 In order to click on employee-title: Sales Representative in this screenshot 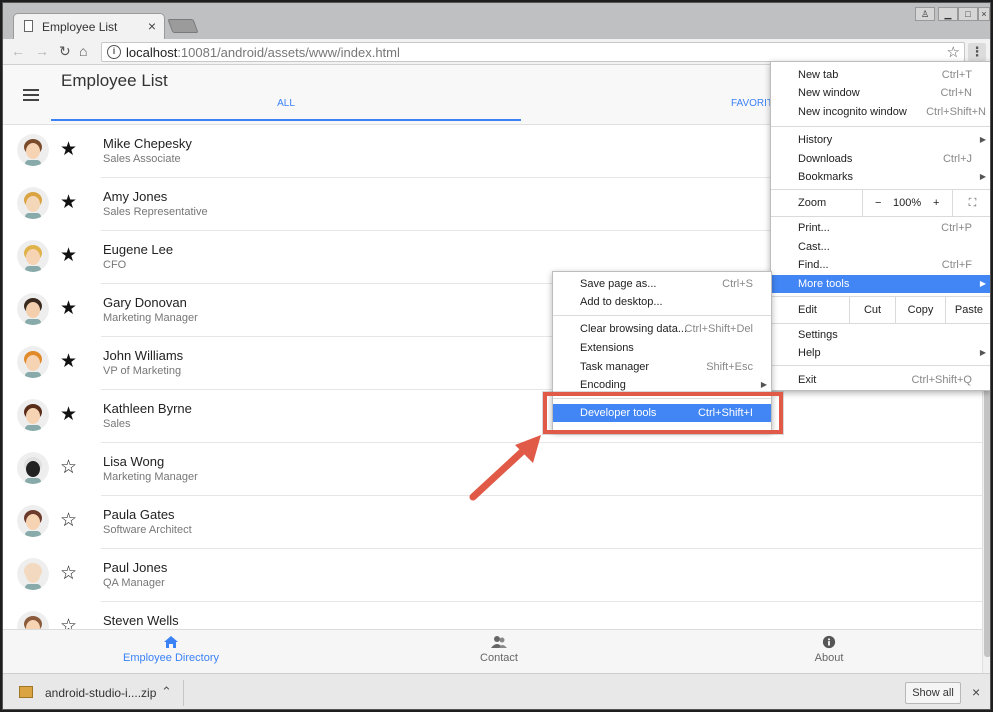, I will do `click(155, 212)`.